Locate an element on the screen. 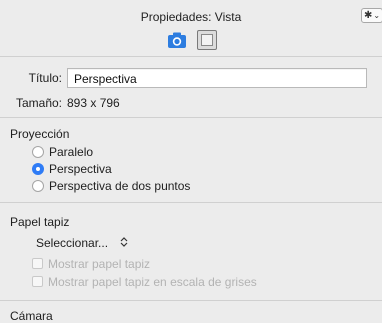 Image resolution: width=382 pixels, height=323 pixels. radio-paralelo: Paralelo is located at coordinates (92, 152).